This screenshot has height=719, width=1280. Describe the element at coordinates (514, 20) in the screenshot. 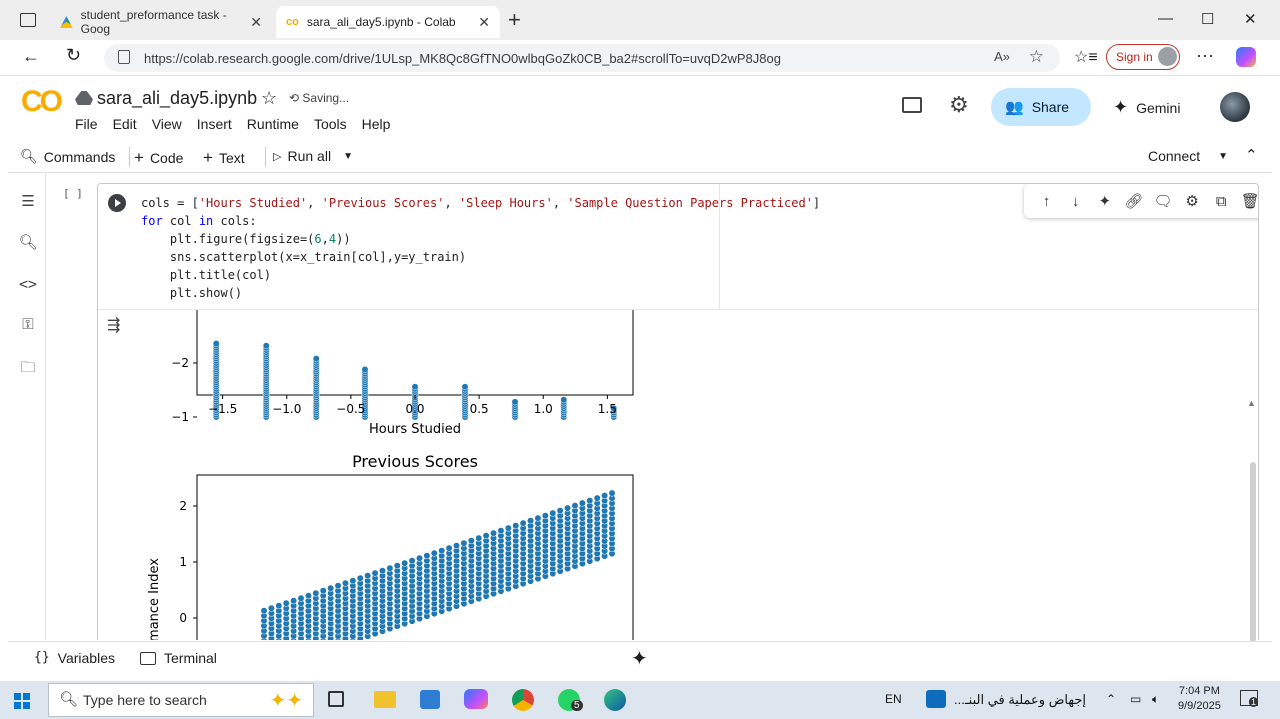

I see `new-tab-button: +` at that location.